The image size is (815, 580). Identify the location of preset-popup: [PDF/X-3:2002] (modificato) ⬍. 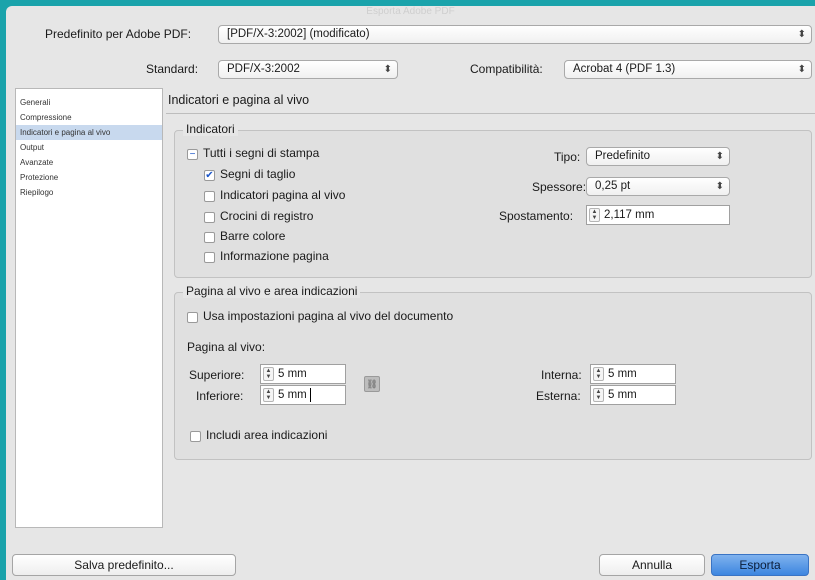
(515, 34).